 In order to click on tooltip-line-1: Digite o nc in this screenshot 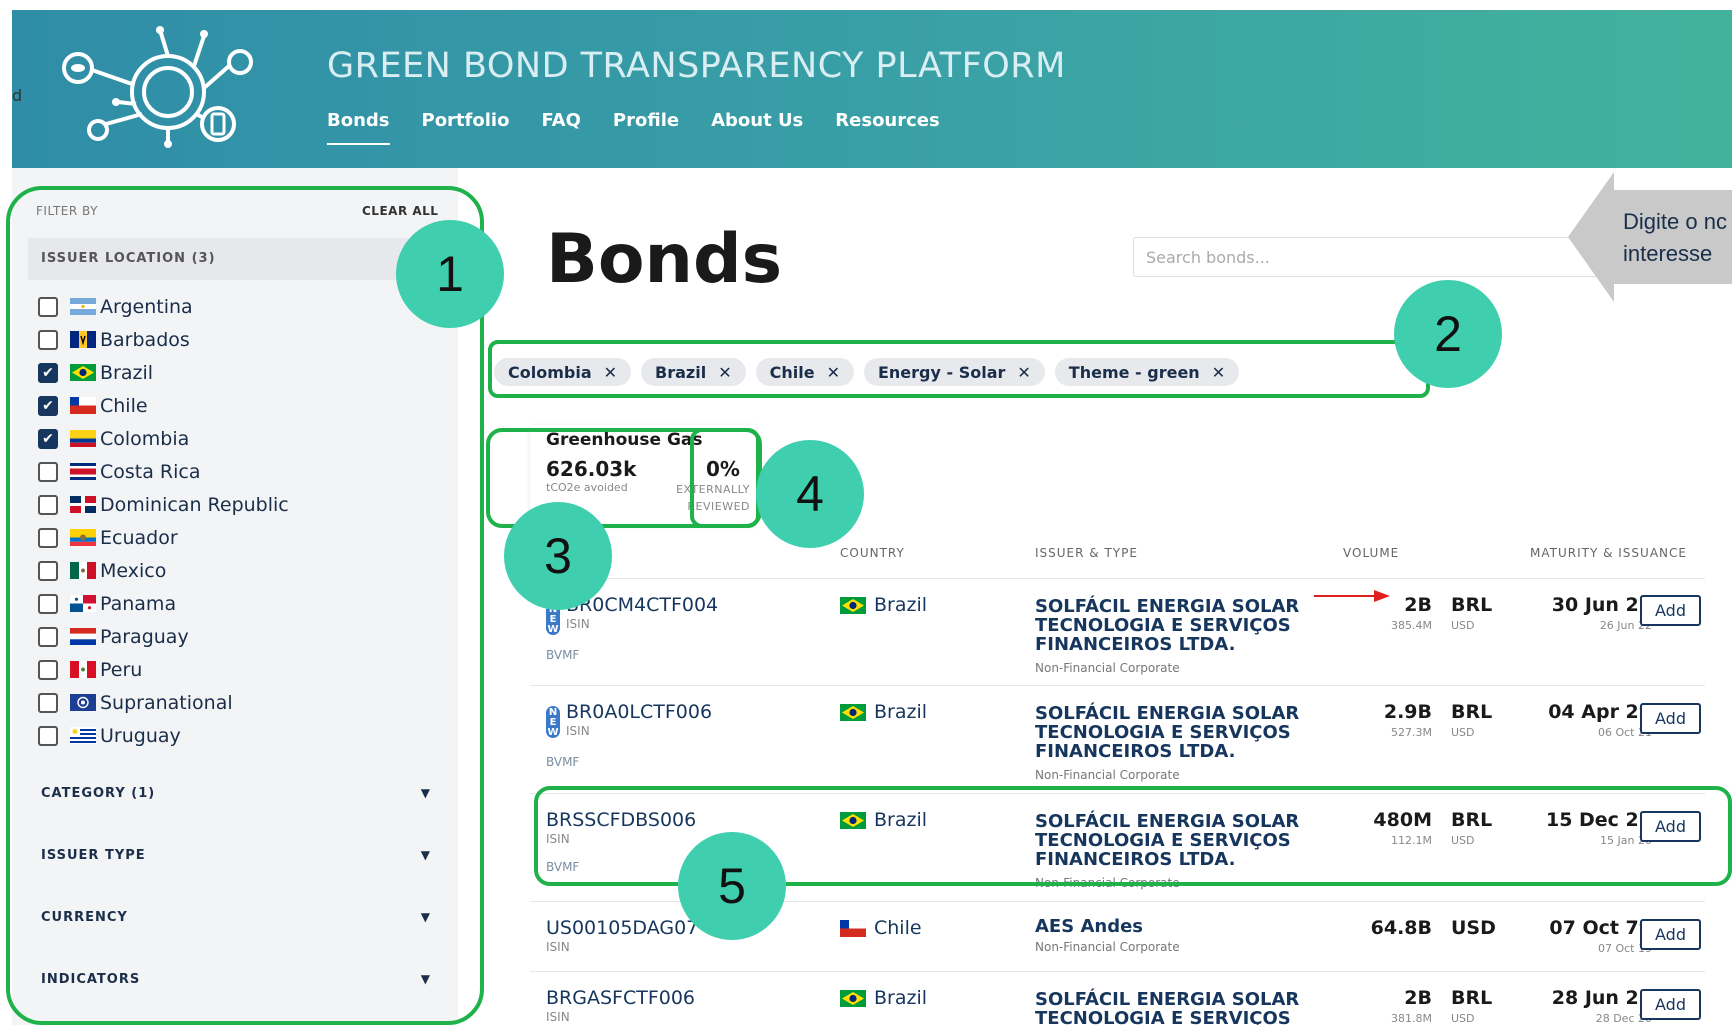, I will do `click(1675, 221)`.